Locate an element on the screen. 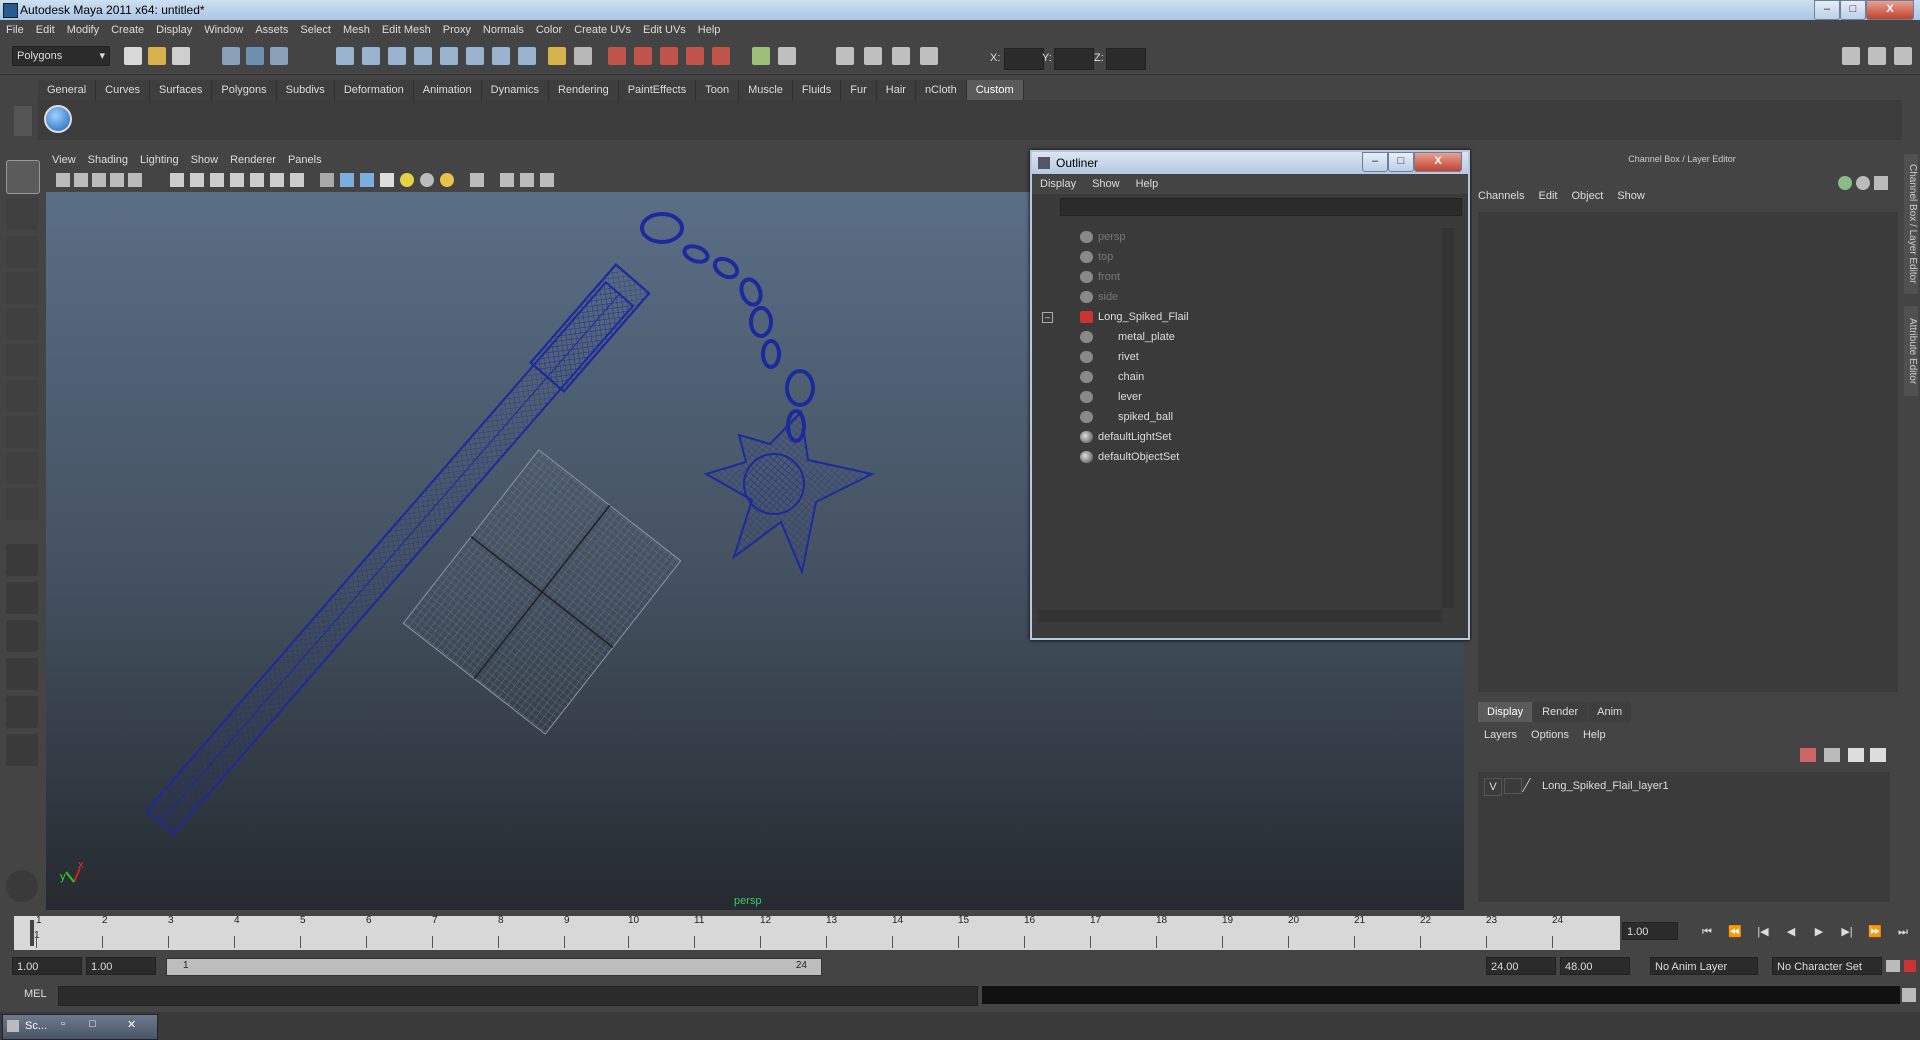 The height and width of the screenshot is (1040, 1920). ipr-render-icon is located at coordinates (643, 56).